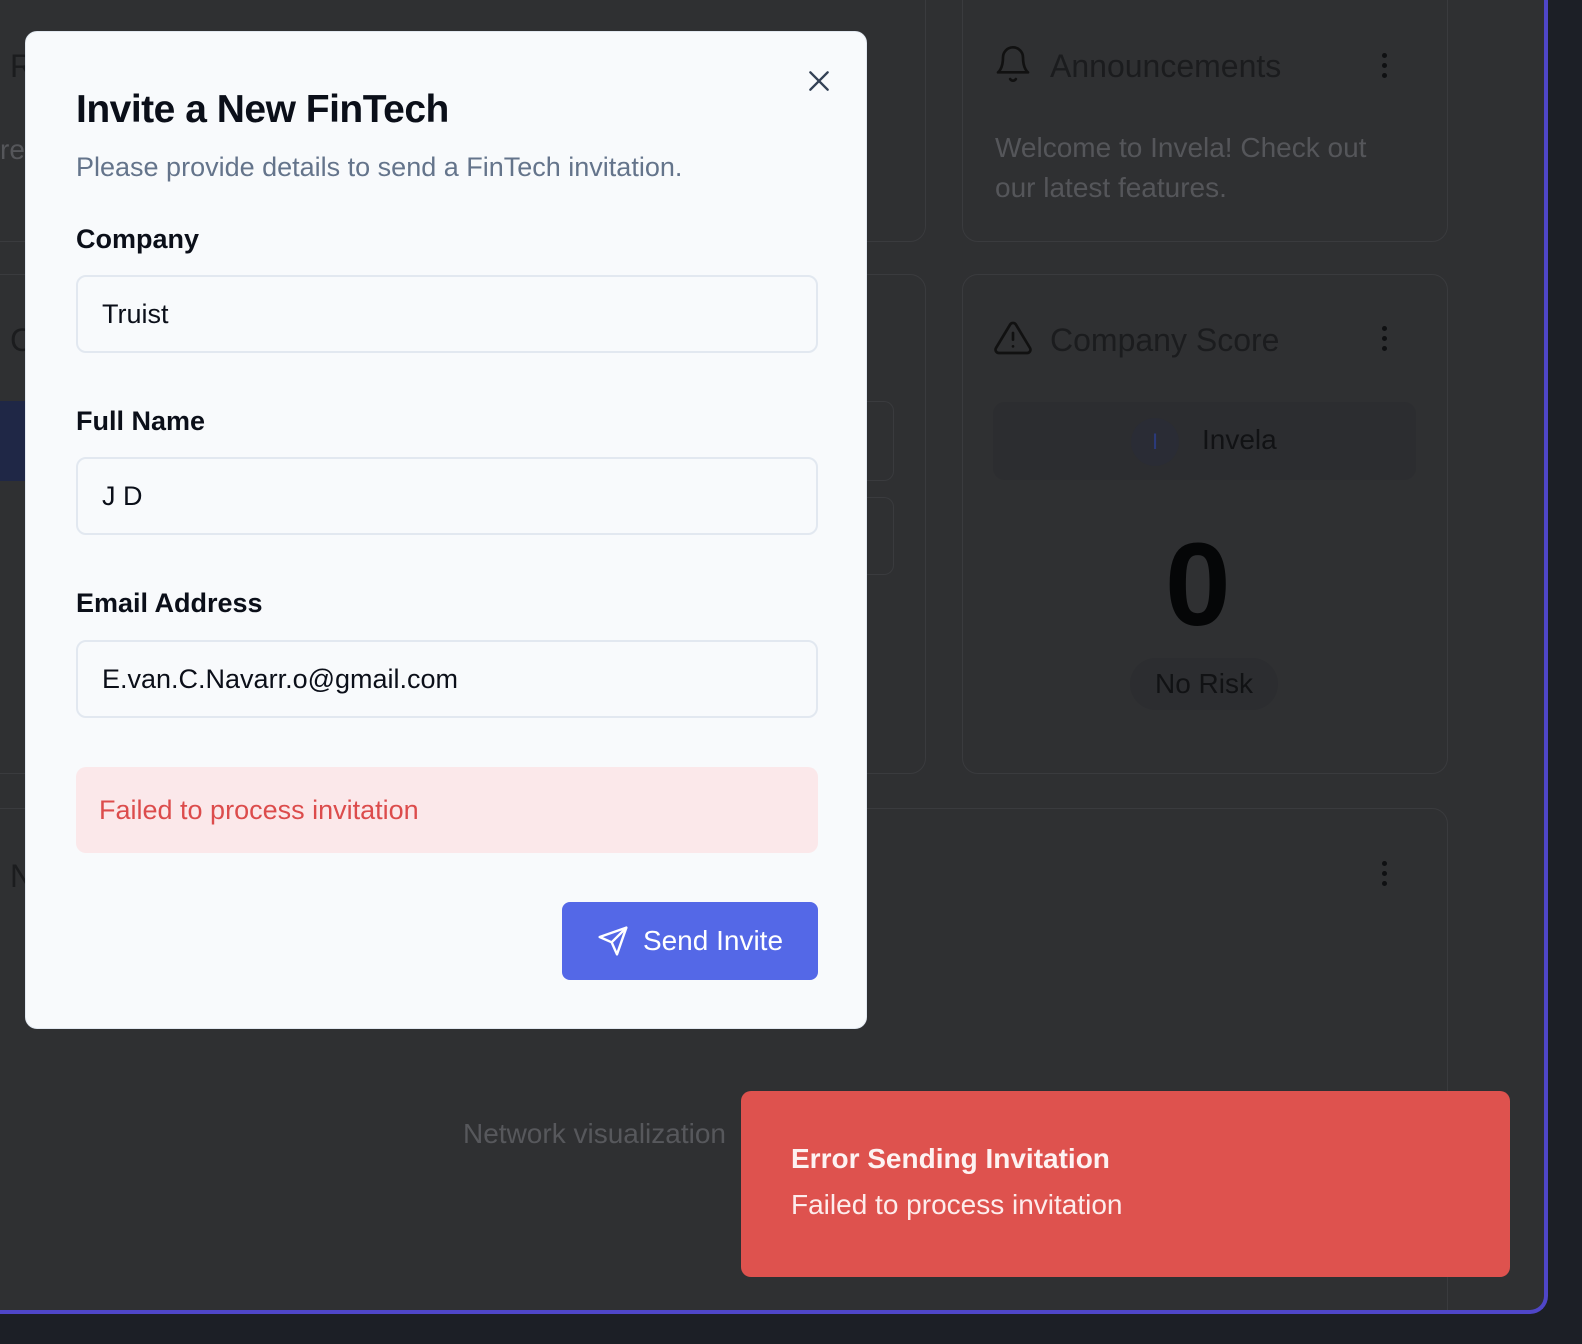  What do you see at coordinates (1384, 338) in the screenshot?
I see `company-score-menu-button` at bounding box center [1384, 338].